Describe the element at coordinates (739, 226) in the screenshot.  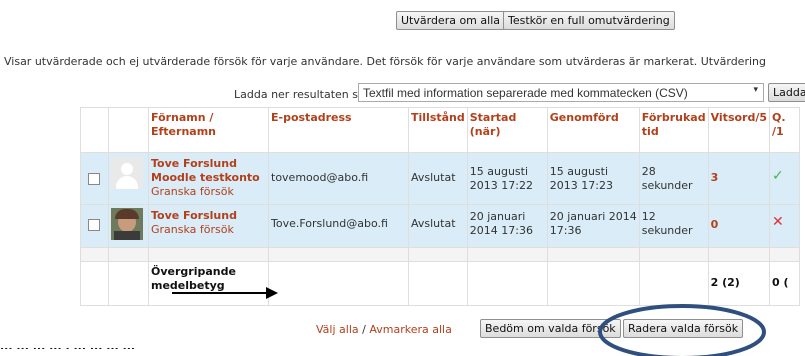
I see `grade-link: 0` at that location.